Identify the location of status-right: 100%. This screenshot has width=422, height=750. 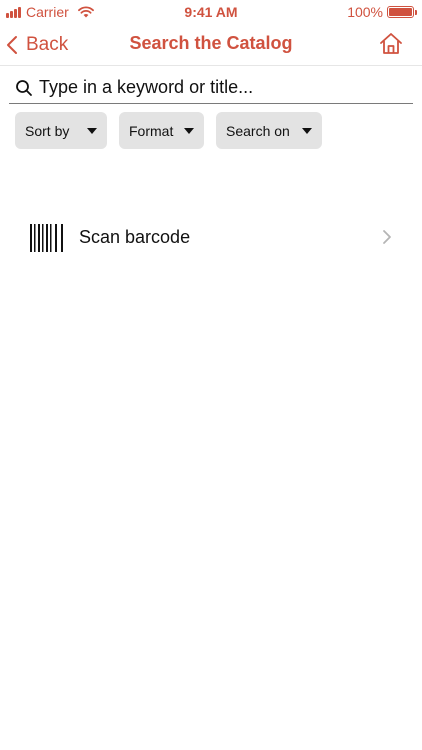
(382, 12).